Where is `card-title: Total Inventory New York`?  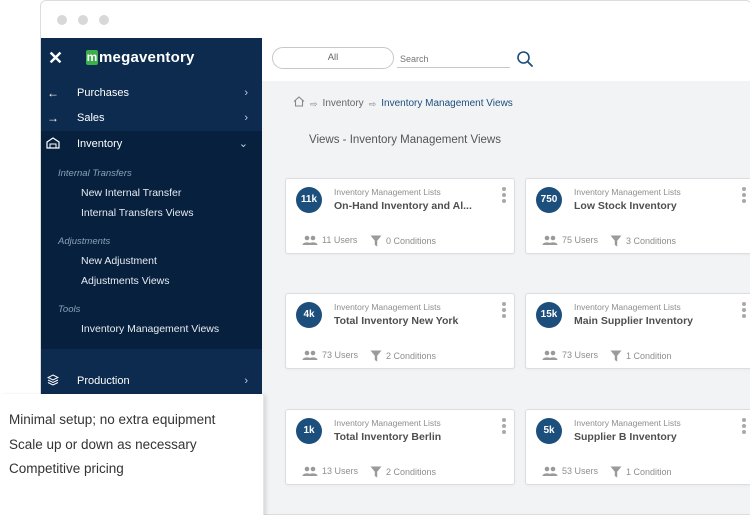 card-title: Total Inventory New York is located at coordinates (410, 321).